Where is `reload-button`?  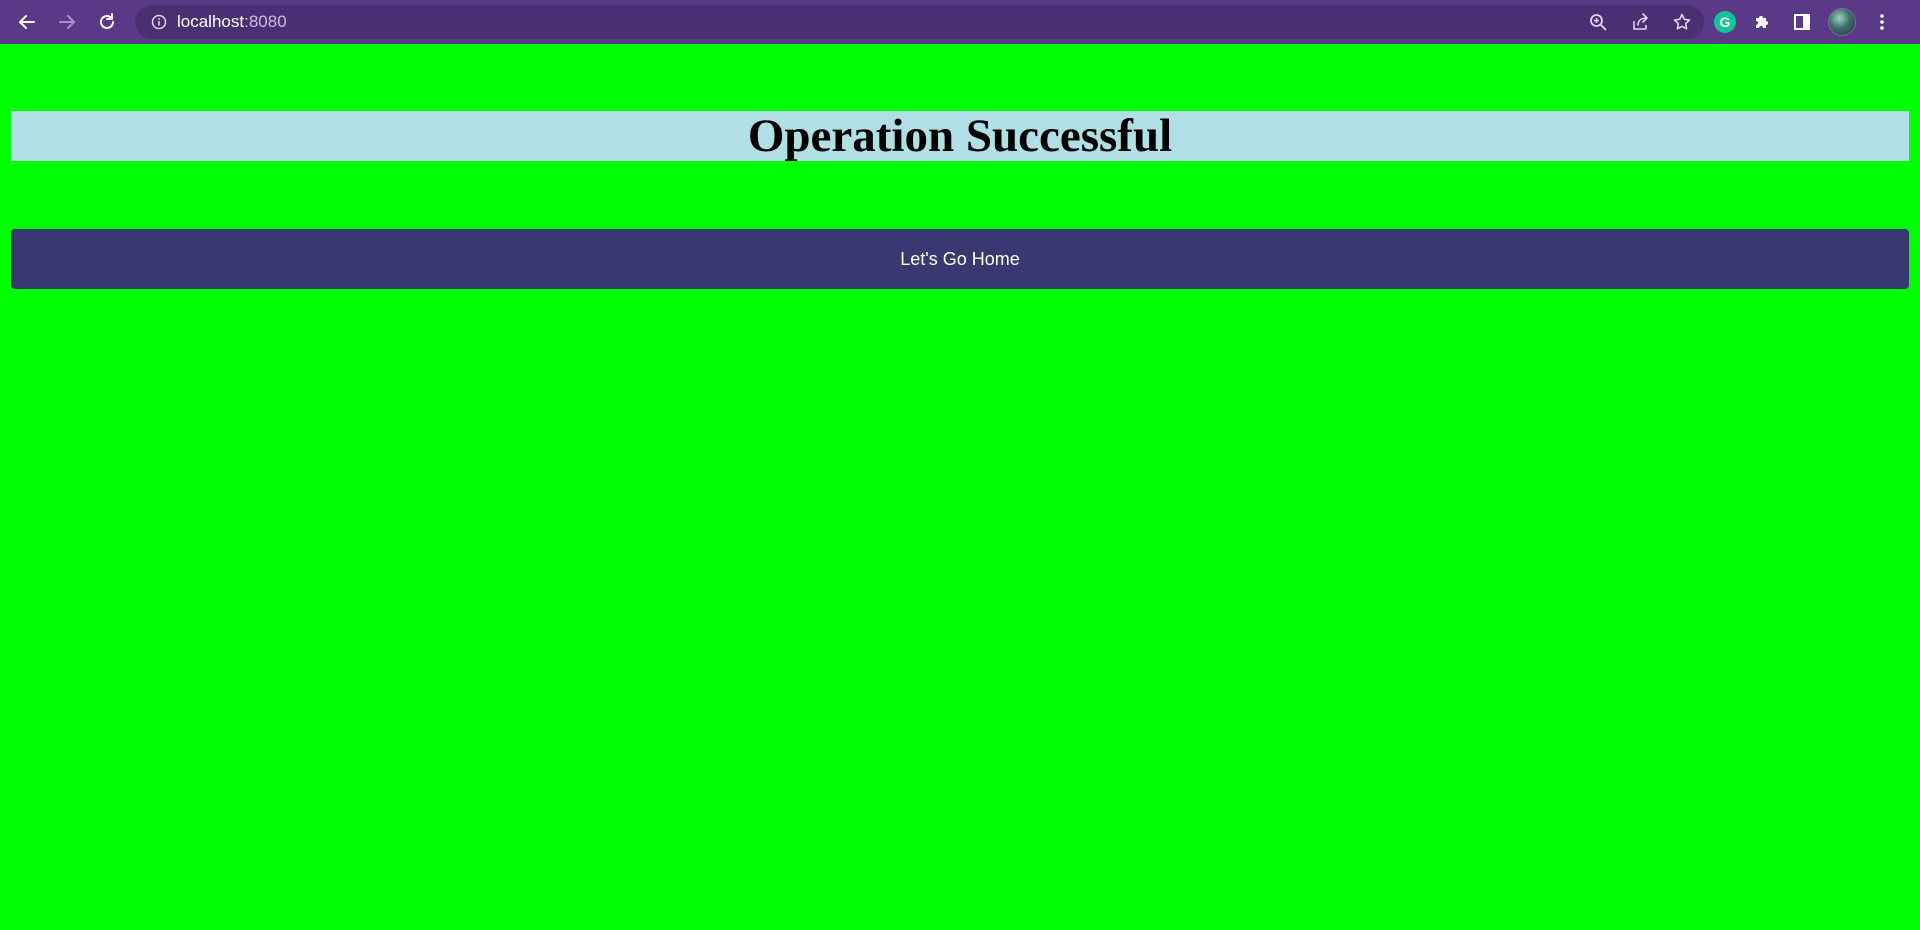
reload-button is located at coordinates (107, 22).